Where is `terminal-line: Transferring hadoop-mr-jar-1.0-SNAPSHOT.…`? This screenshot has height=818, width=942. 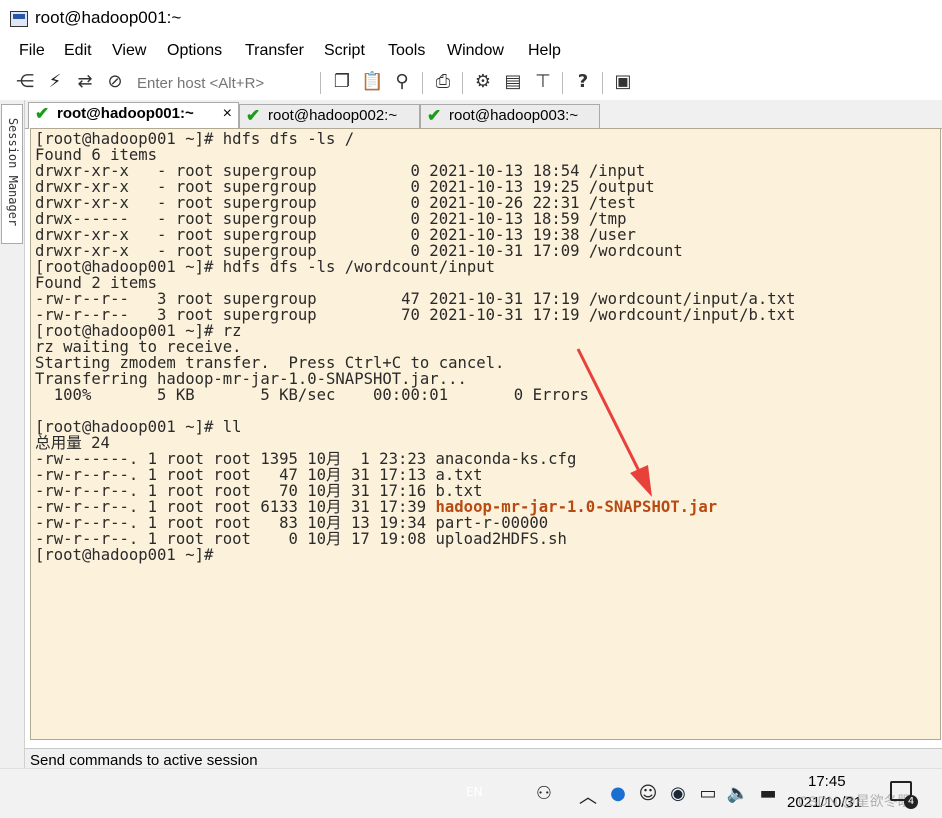 terminal-line: Transferring hadoop-mr-jar-1.0-SNAPSHOT.… is located at coordinates (251, 379).